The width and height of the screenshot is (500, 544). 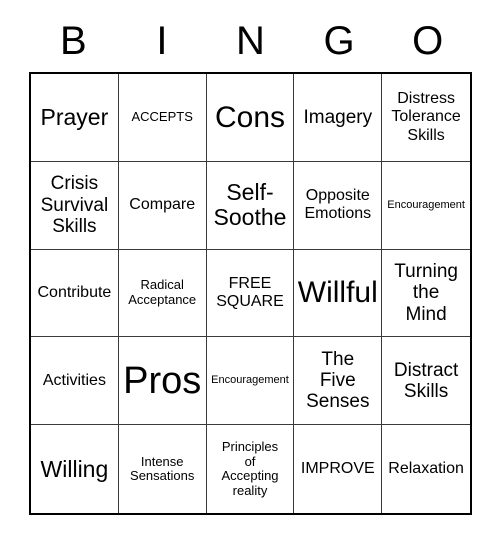 I want to click on bingo-cell-label: Distress Tolerance Skills, so click(x=426, y=117).